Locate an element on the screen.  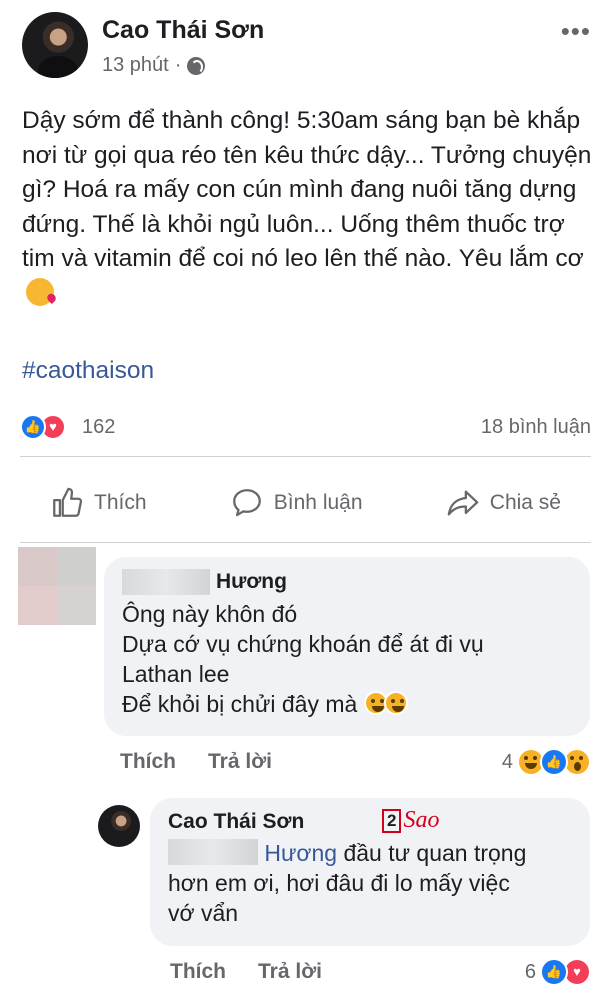
like-button: Thích is located at coordinates (98, 503).